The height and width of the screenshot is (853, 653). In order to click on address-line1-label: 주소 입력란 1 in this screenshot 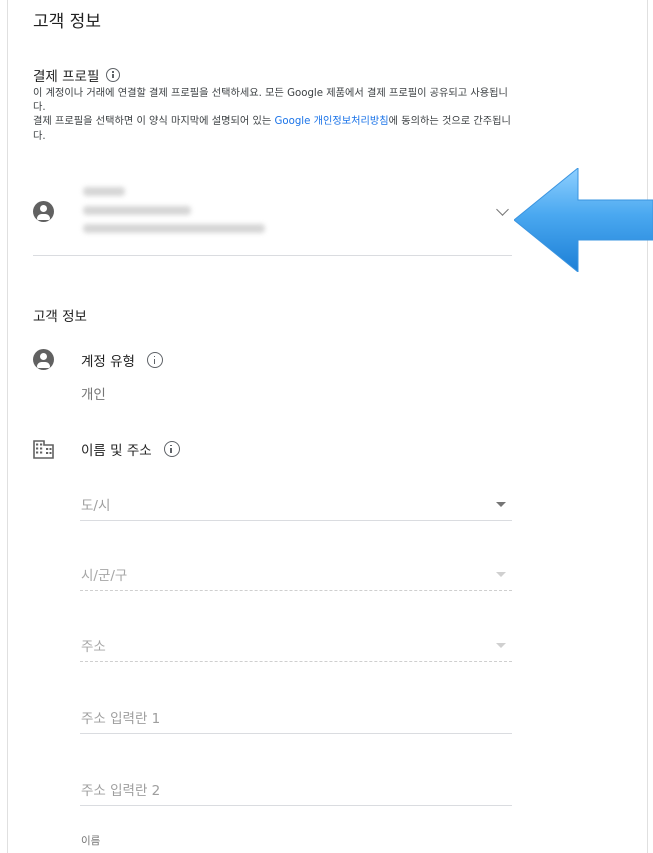, I will do `click(121, 719)`.